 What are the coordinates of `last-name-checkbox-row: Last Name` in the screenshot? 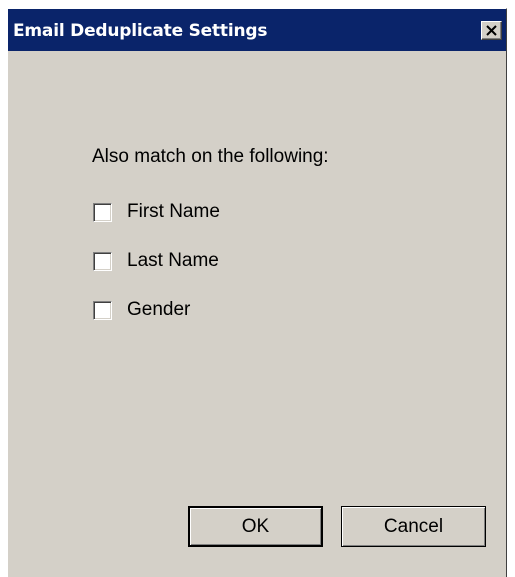 It's located at (156, 261).